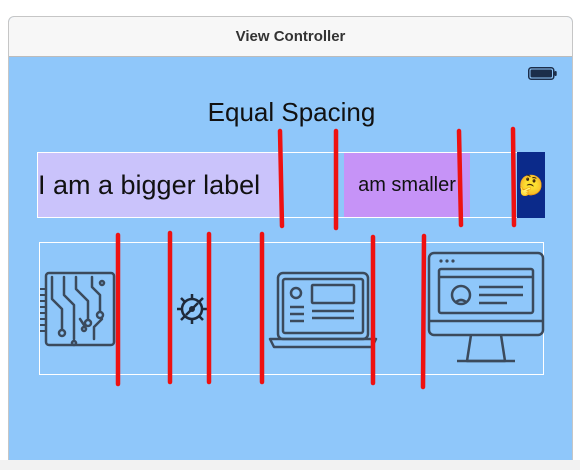 Image resolution: width=580 pixels, height=470 pixels. What do you see at coordinates (291, 185) in the screenshot?
I see `label-stack-view: I am a bigger label am smaller 🤔` at bounding box center [291, 185].